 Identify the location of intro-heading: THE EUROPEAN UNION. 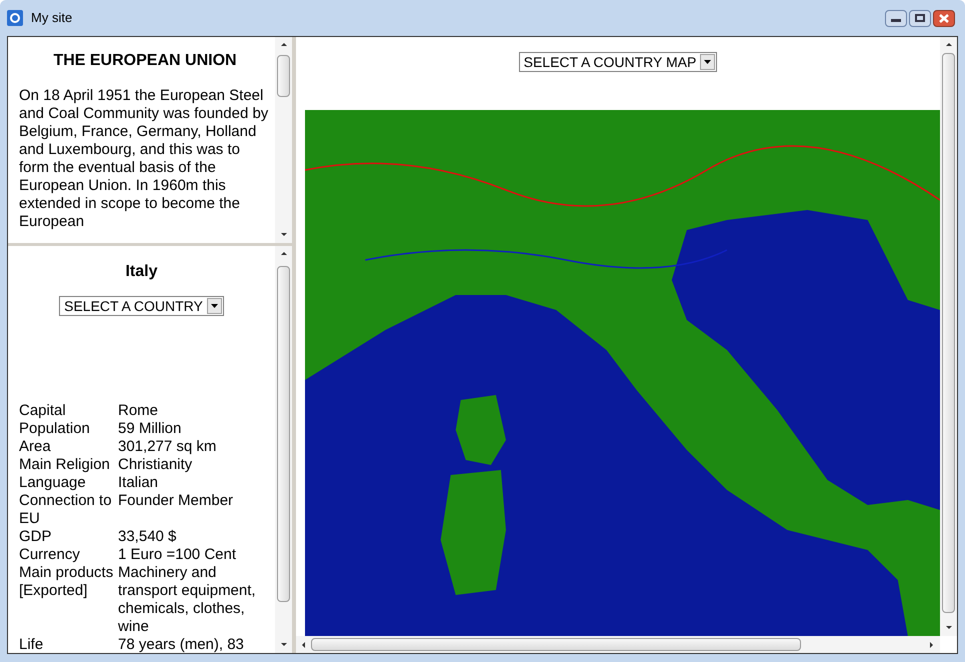
(145, 61).